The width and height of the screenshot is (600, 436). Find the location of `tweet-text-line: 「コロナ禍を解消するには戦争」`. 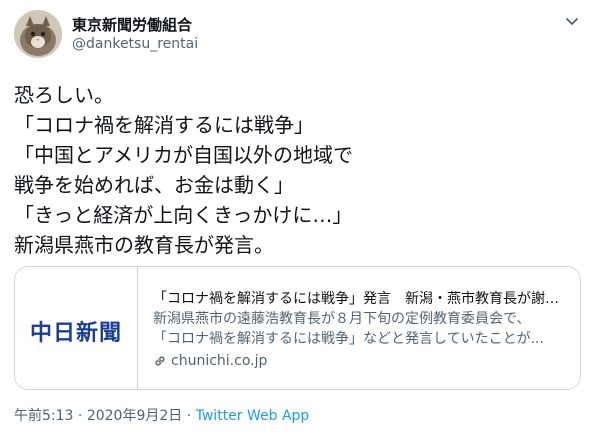

tweet-text-line: 「コロナ禍を解消するには戦争」 is located at coordinates (164, 125).